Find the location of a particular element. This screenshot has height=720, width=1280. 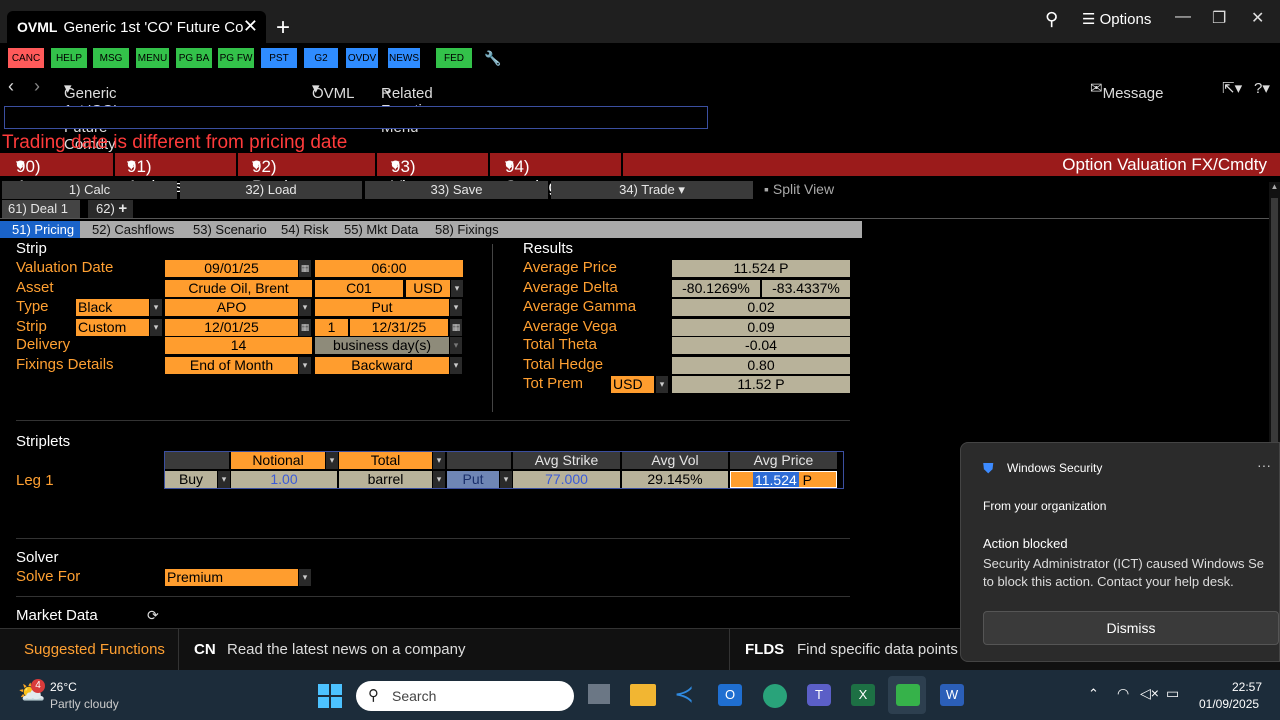

excel-icon: X is located at coordinates (863, 695).